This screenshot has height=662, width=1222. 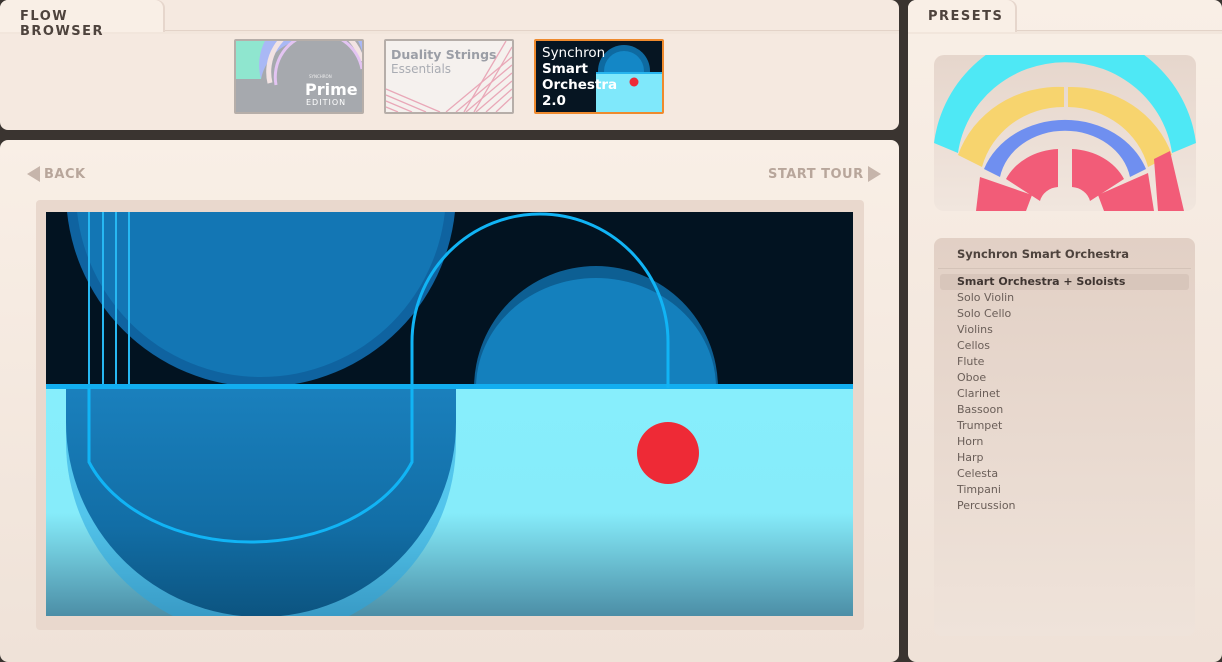 What do you see at coordinates (1064, 458) in the screenshot?
I see `preset-item: Harp` at bounding box center [1064, 458].